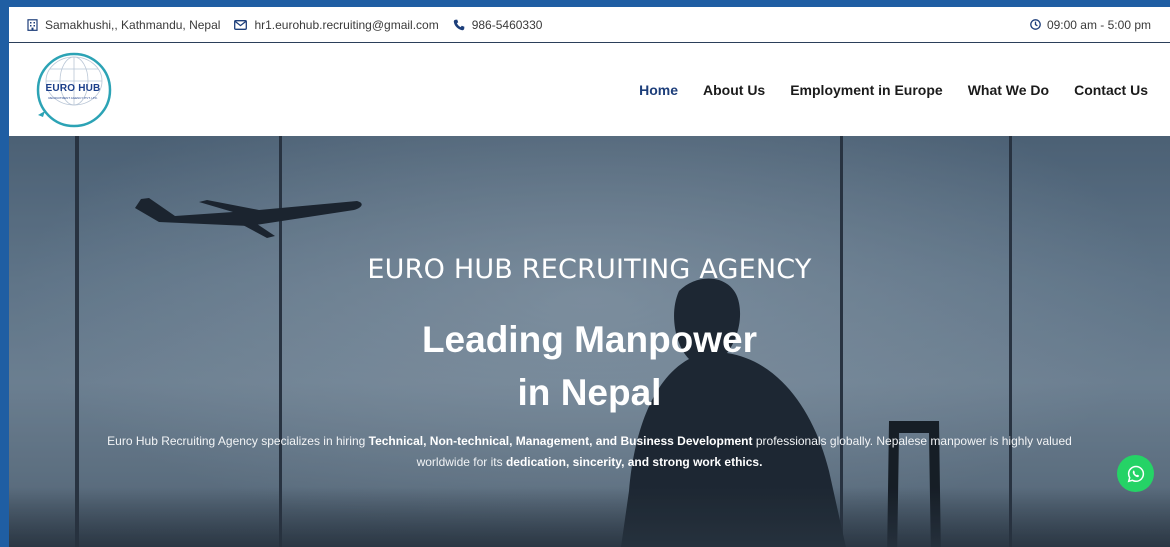 The height and width of the screenshot is (547, 1170). Describe the element at coordinates (73, 97) in the screenshot. I see `logo-subtitle: RECRUITMENT AGENCY PVT. LTD.` at that location.